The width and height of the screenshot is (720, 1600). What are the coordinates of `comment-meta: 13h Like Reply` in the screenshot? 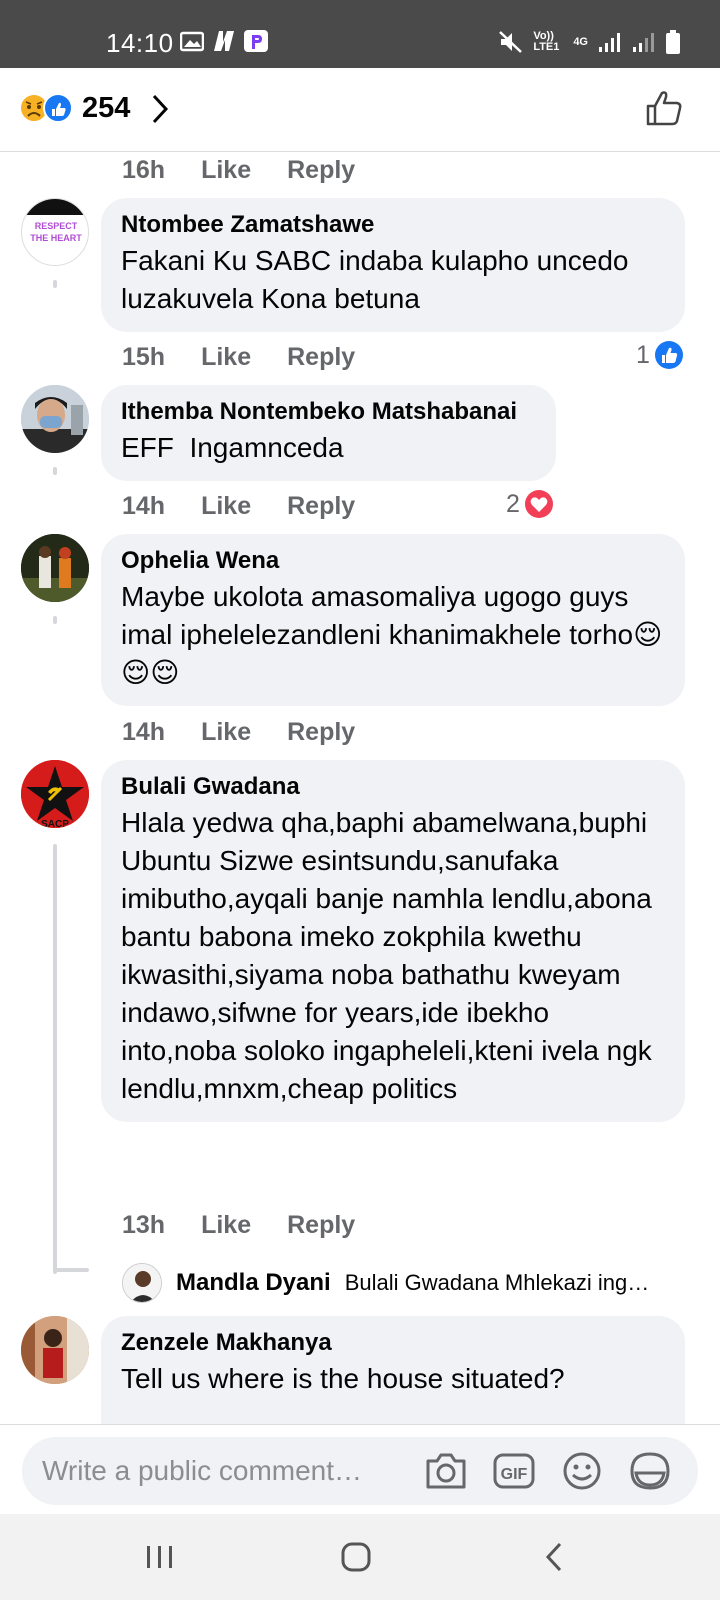 It's located at (238, 1225).